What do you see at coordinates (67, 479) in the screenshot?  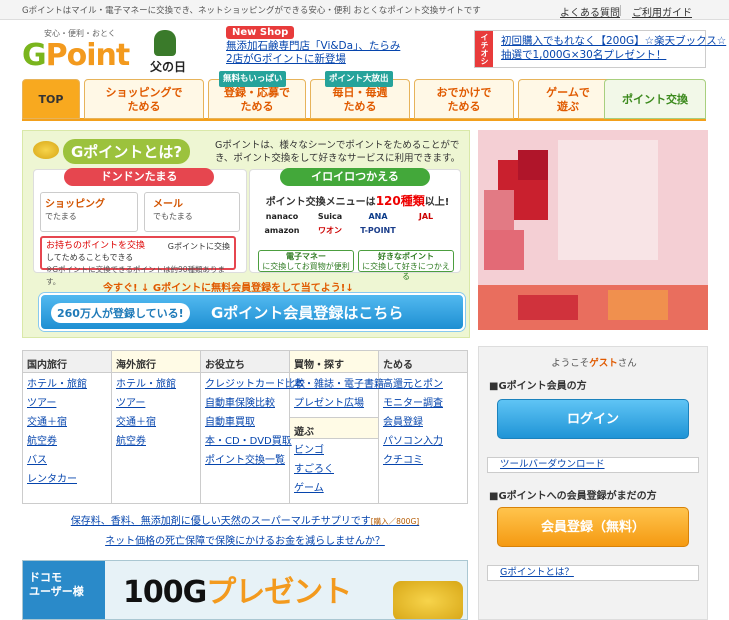 I see `category-link: レンタカー` at bounding box center [67, 479].